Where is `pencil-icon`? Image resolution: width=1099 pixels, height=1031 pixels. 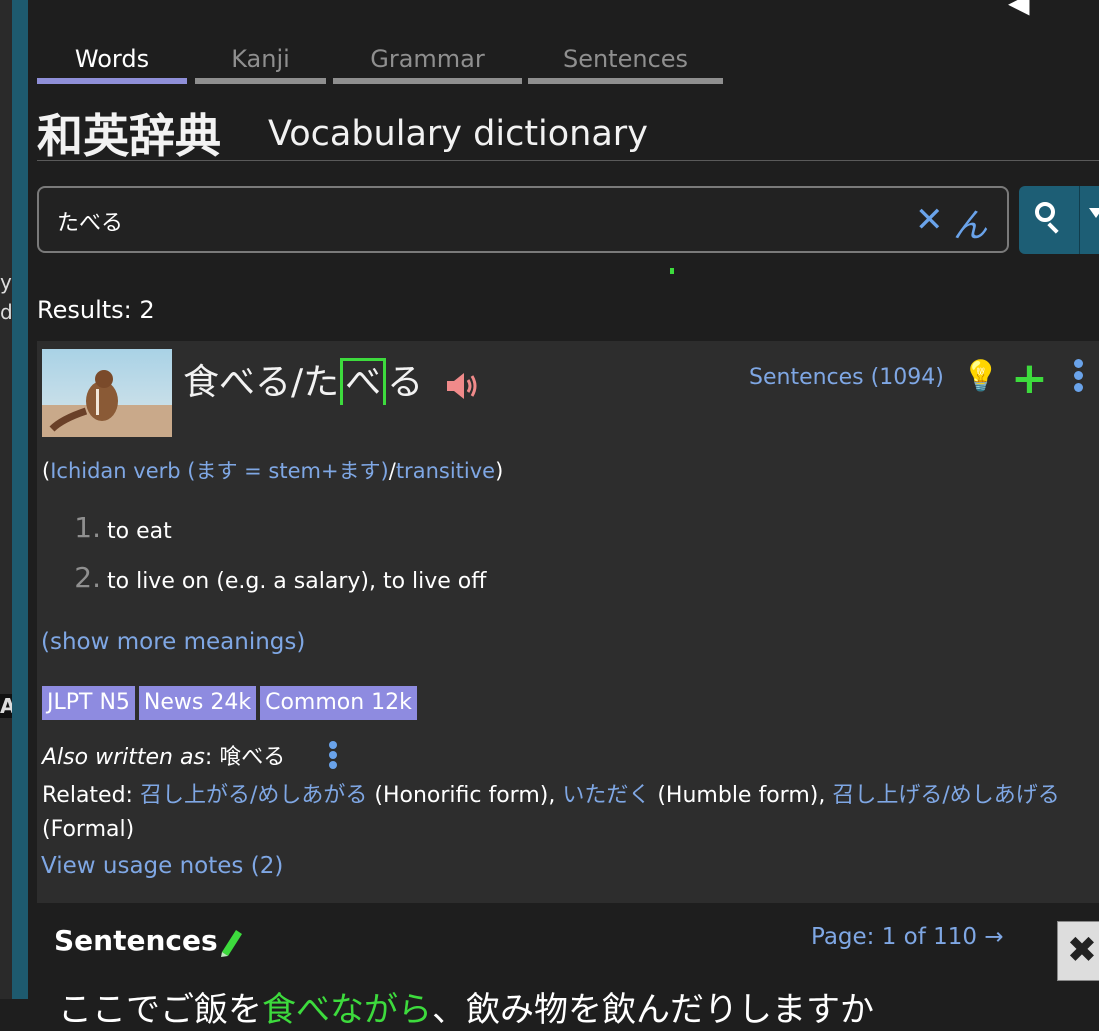
pencil-icon is located at coordinates (231, 943).